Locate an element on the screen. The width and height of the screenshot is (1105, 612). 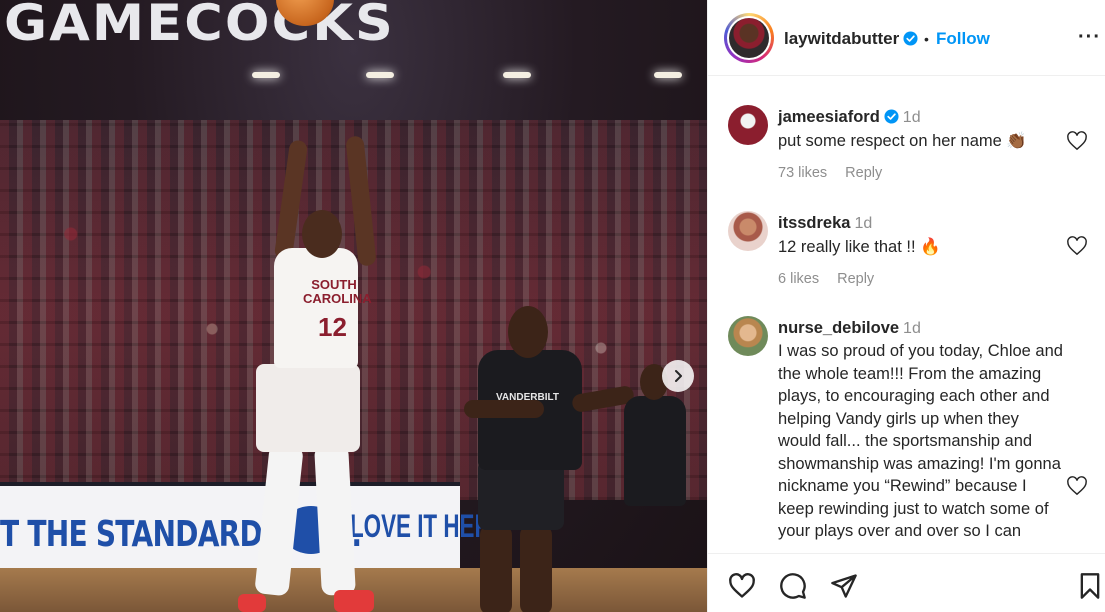
author-avatar is located at coordinates (749, 38).